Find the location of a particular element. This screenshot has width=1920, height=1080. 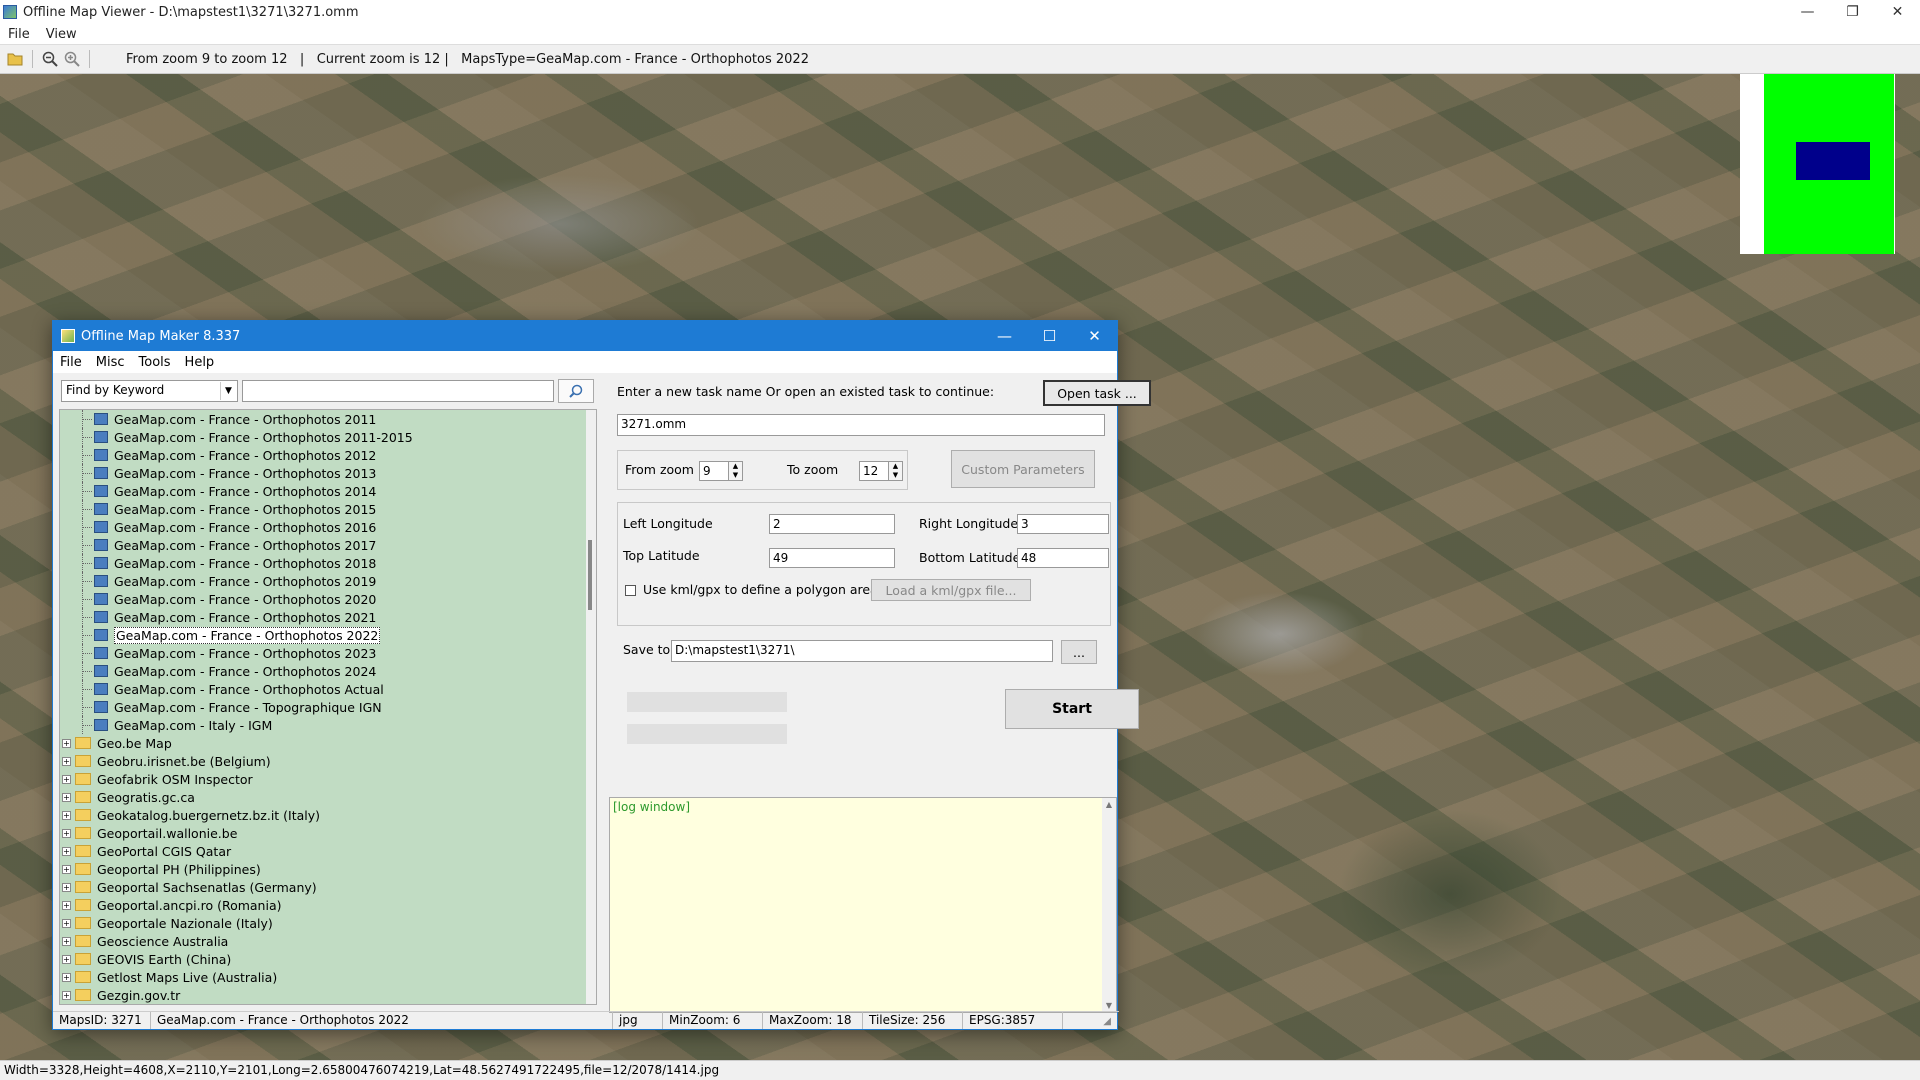

tree-scroll-thumb is located at coordinates (590, 575).